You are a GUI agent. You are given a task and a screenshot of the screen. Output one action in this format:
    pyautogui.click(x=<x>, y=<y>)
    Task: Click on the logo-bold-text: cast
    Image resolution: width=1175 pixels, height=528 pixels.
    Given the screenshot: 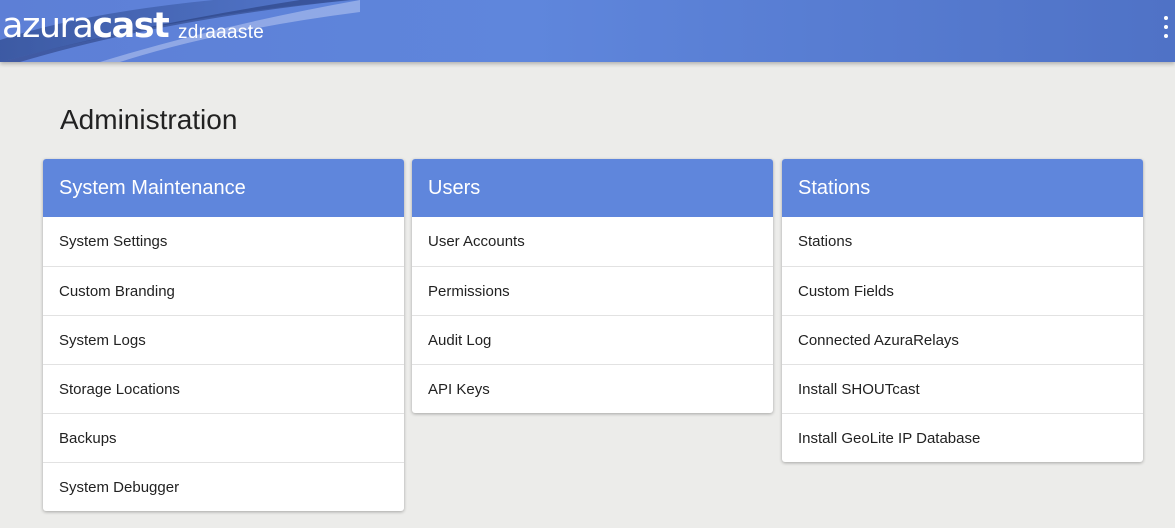 What is the action you would take?
    pyautogui.click(x=130, y=26)
    